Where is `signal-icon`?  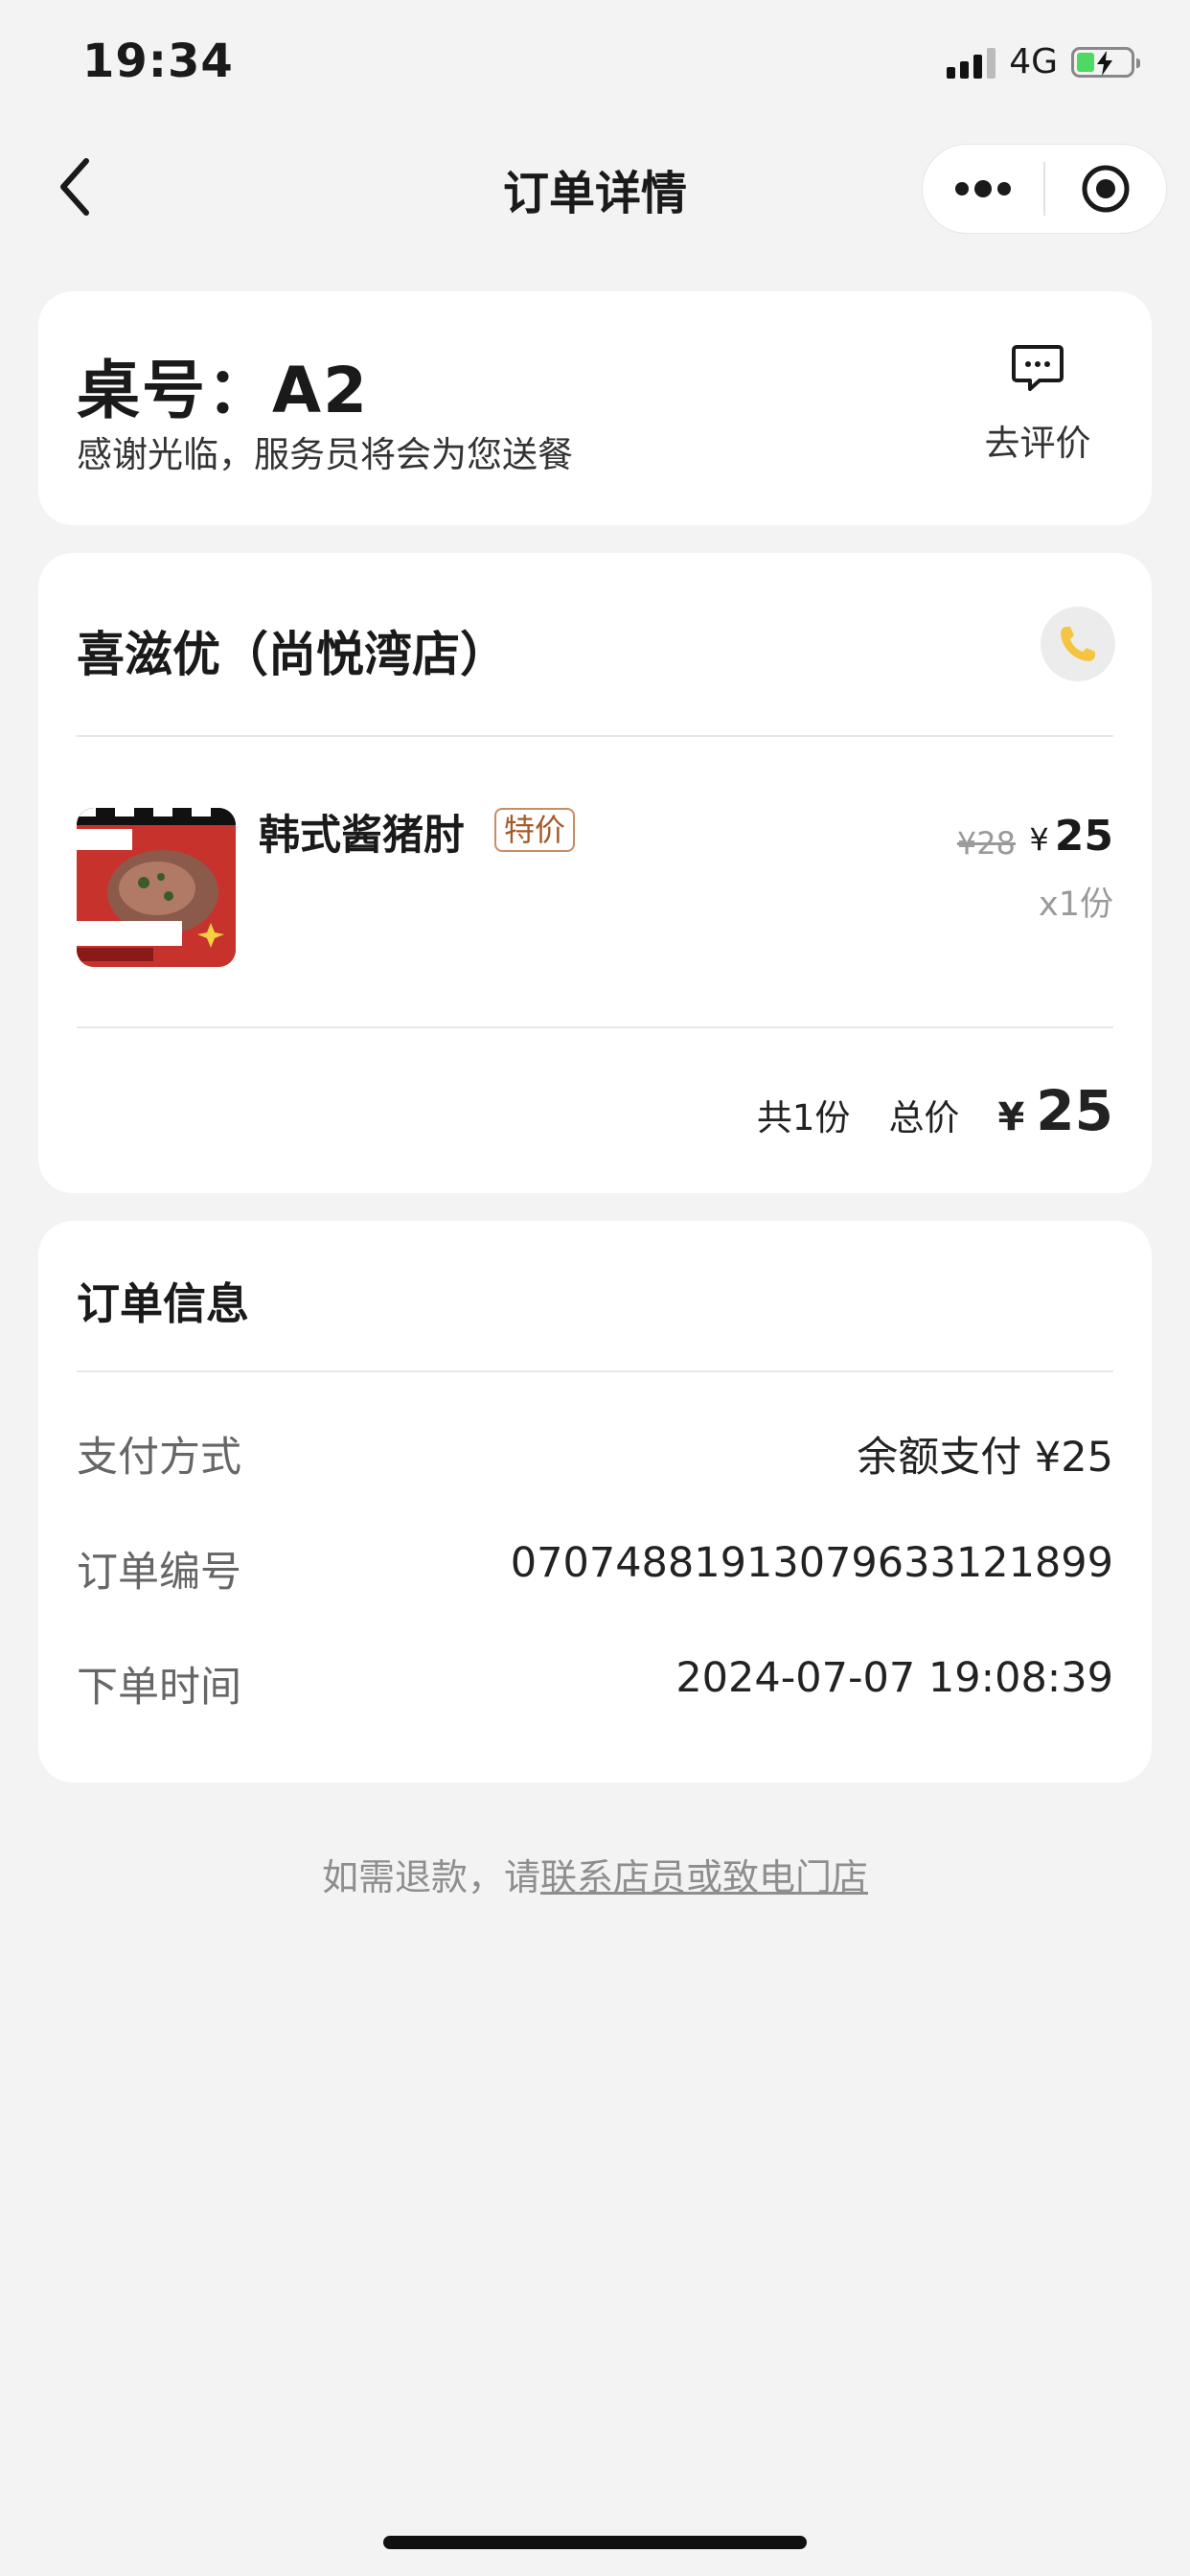 signal-icon is located at coordinates (972, 63).